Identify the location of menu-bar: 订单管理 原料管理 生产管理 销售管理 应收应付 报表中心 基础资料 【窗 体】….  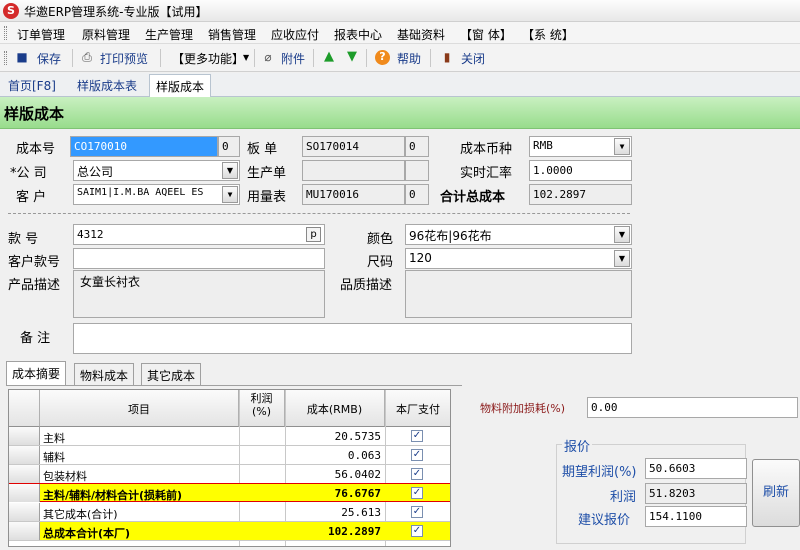
(400, 33).